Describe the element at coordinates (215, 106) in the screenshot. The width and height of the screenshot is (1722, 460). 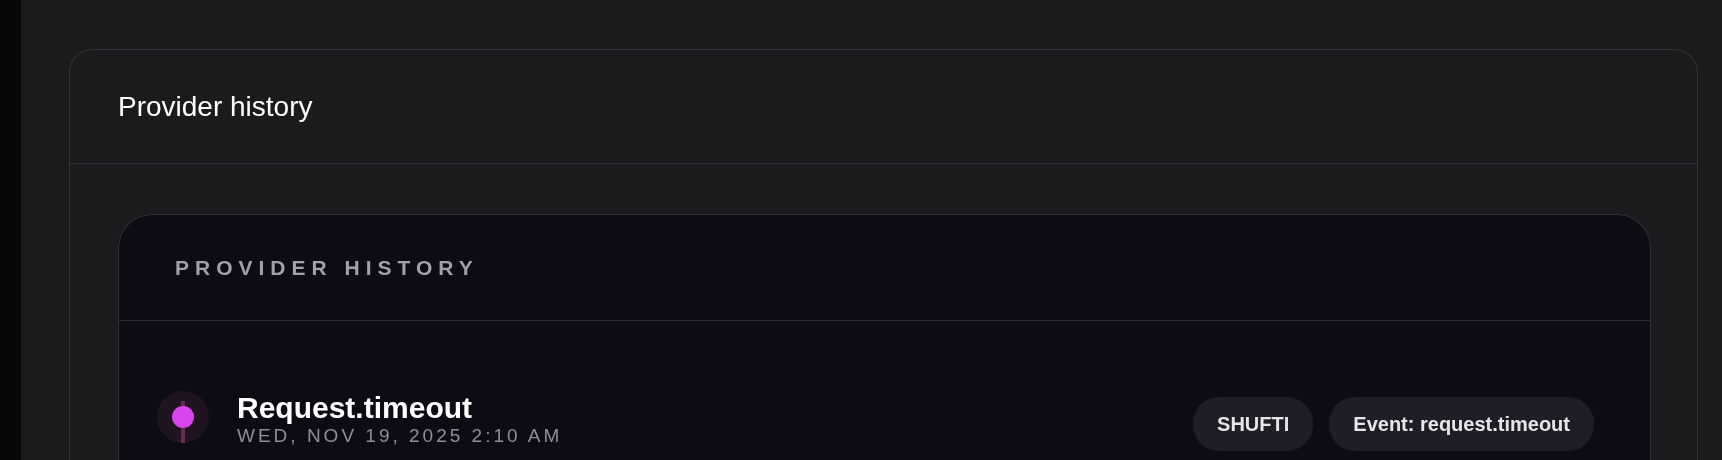
I see `card-title: Provider history` at that location.